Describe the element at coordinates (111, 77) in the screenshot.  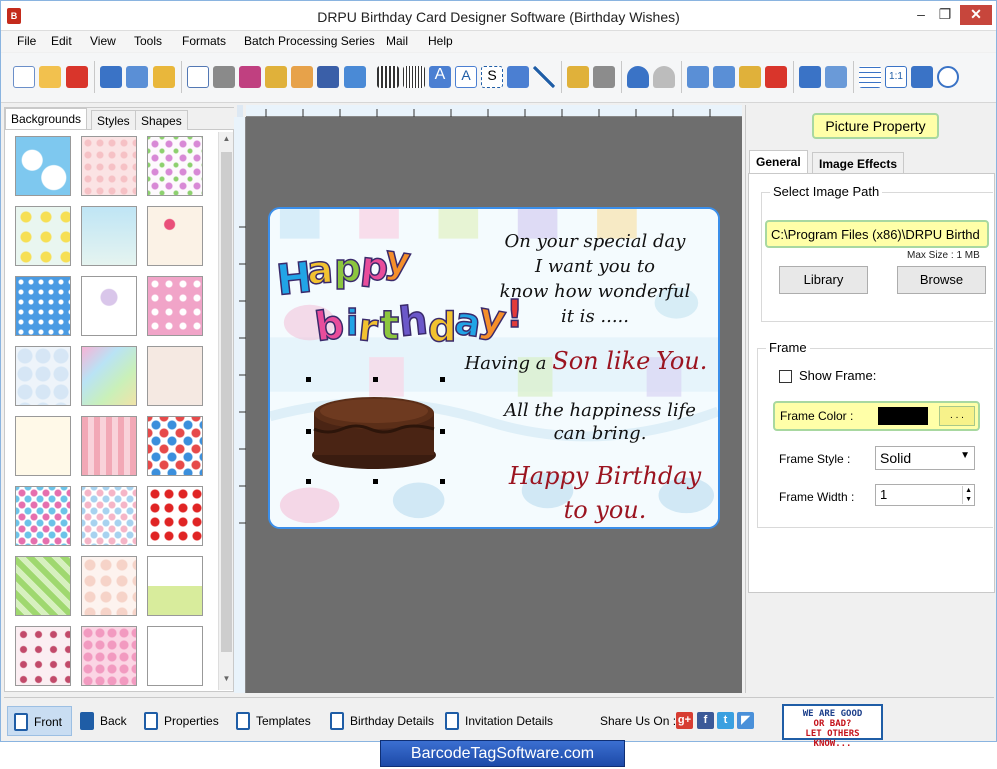
I see `save-icon` at that location.